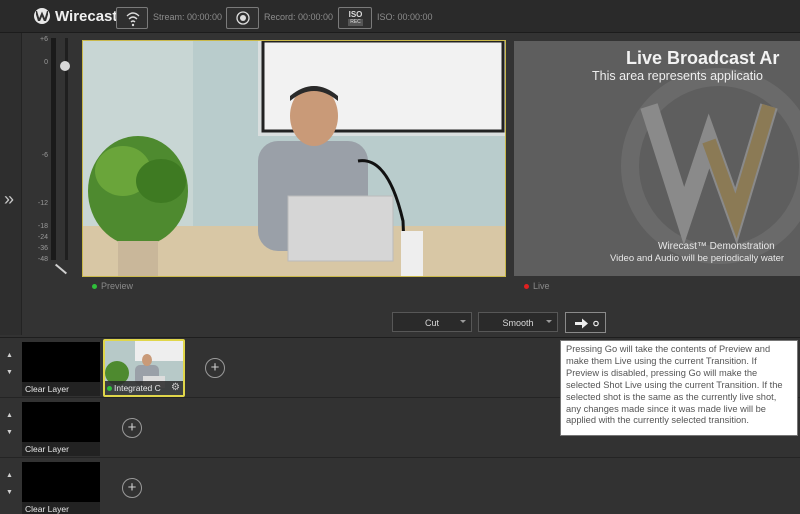 Image resolution: width=800 pixels, height=514 pixels. I want to click on smooth-transition-dropdown: Smooth, so click(518, 322).